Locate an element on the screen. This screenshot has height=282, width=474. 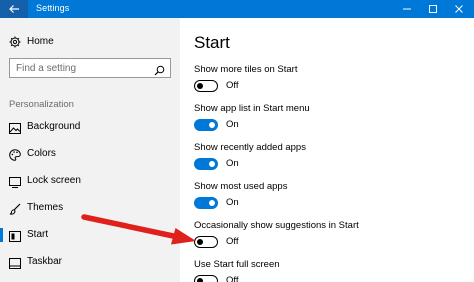
setting-show-most-used: Show most used apps On is located at coordinates (329, 198).